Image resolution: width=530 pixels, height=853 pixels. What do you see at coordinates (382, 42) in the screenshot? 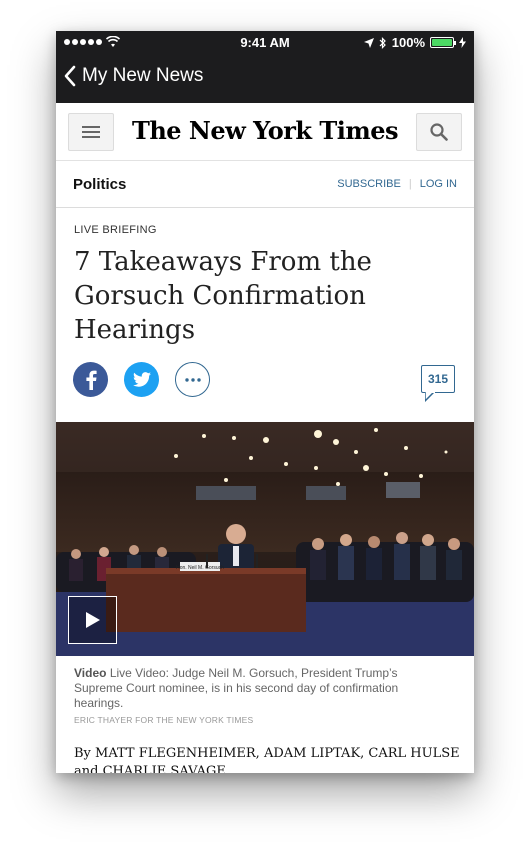
I see `bluetooth-icon` at bounding box center [382, 42].